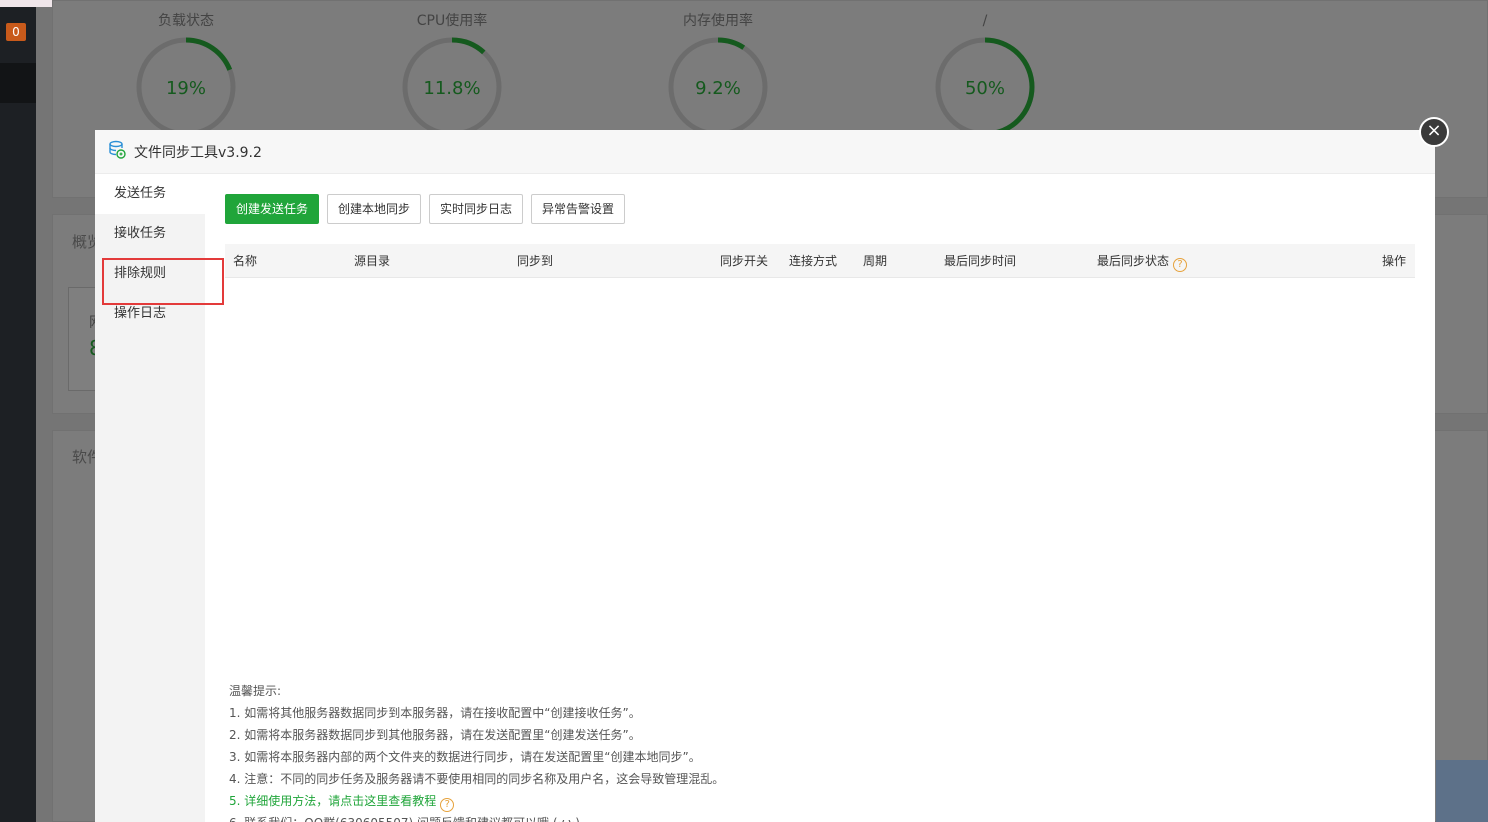 The image size is (1488, 822). Describe the element at coordinates (245, 261) in the screenshot. I see `col-name: 名称` at that location.